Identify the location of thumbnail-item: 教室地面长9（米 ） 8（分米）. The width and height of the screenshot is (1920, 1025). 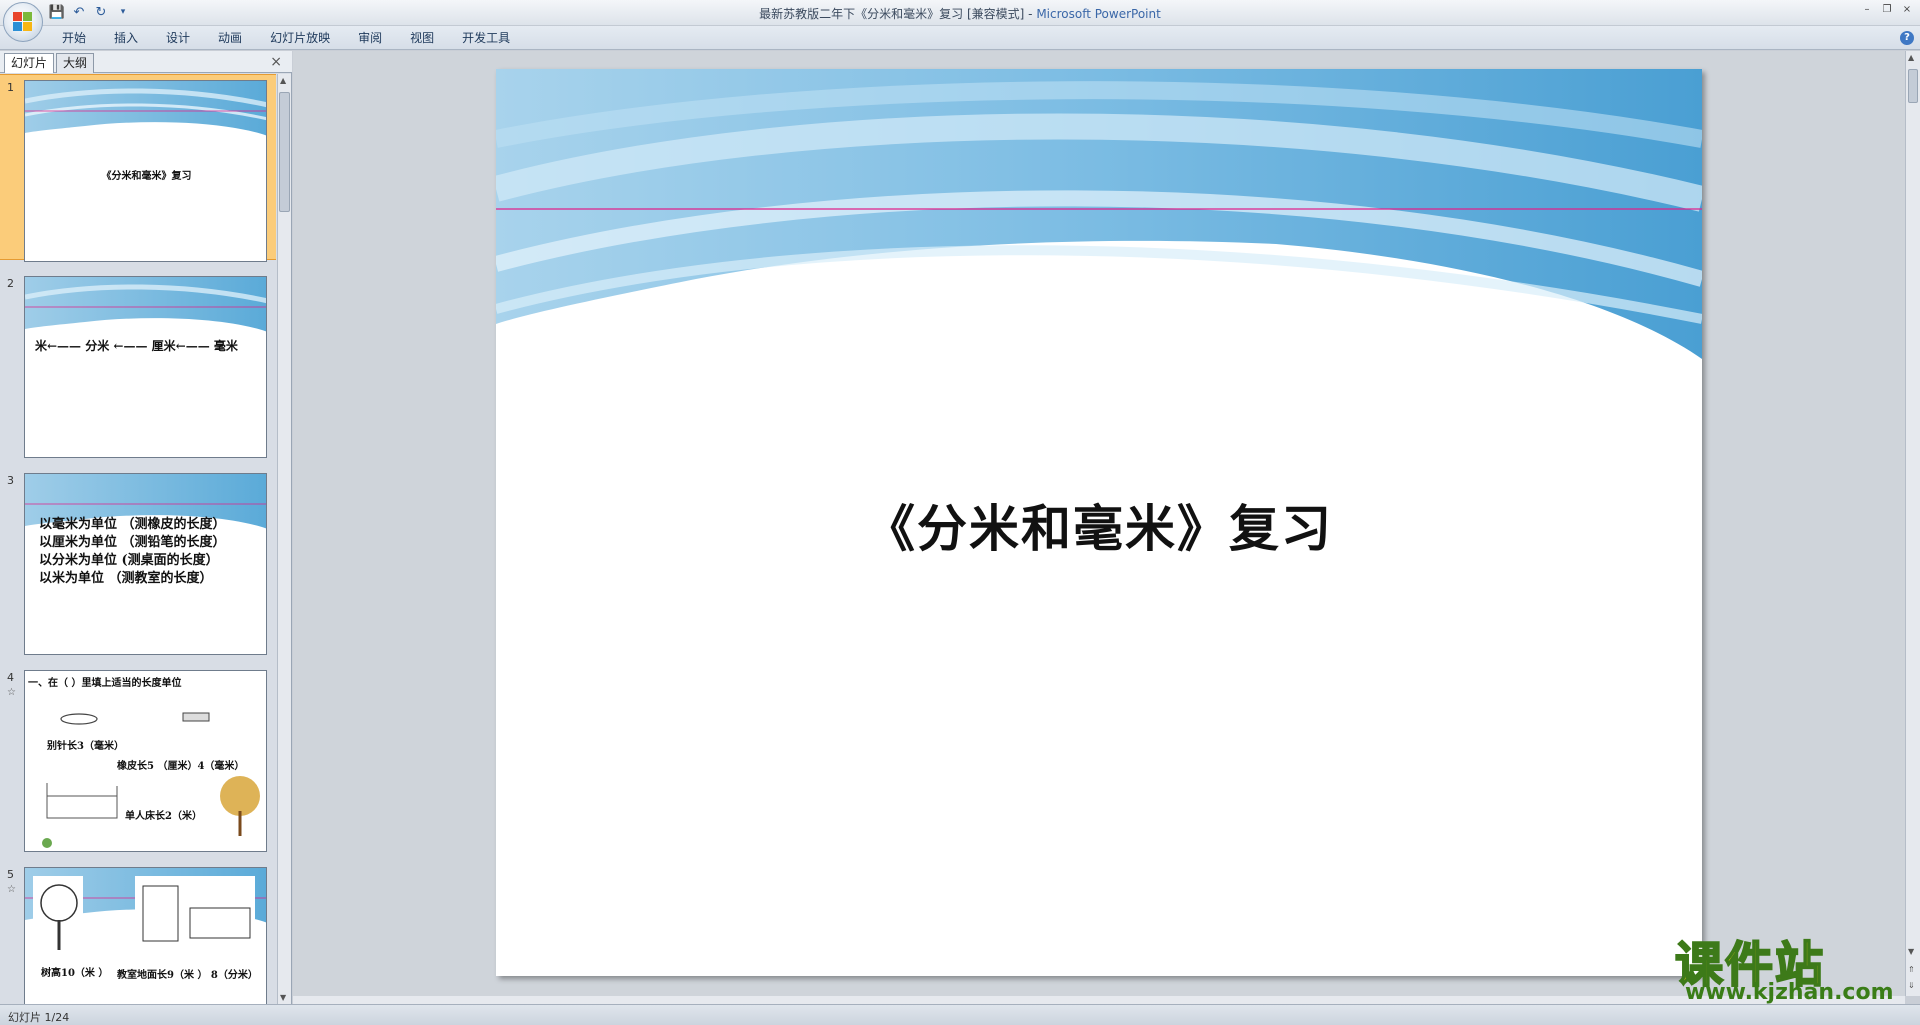
(187, 975).